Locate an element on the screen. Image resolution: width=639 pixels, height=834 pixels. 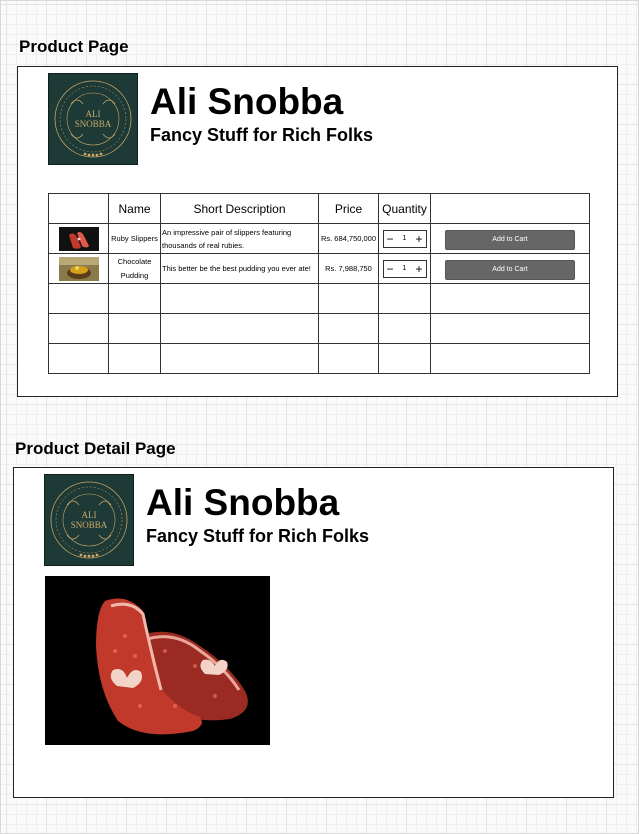
product-price-cell: Rs. 684,750,000 is located at coordinates (348, 238).